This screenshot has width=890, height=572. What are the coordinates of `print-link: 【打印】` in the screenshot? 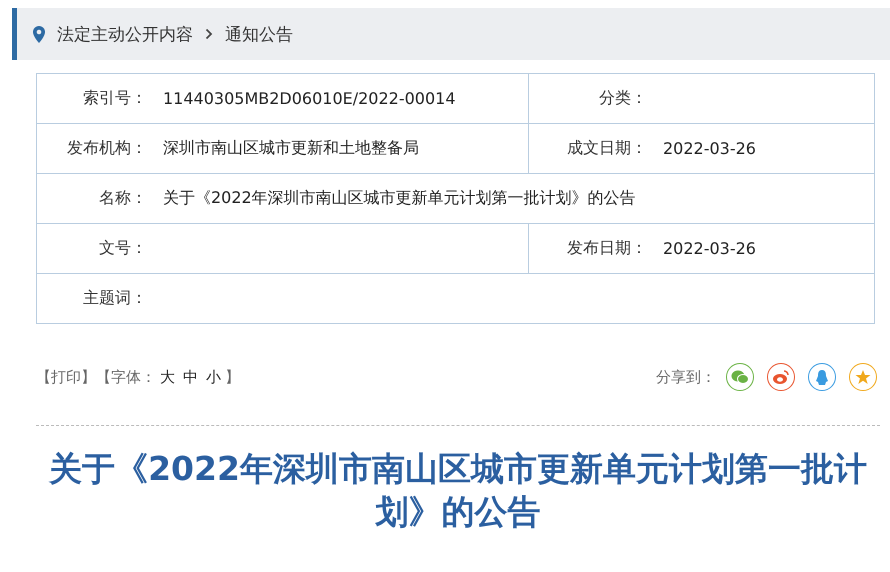 It's located at (66, 377).